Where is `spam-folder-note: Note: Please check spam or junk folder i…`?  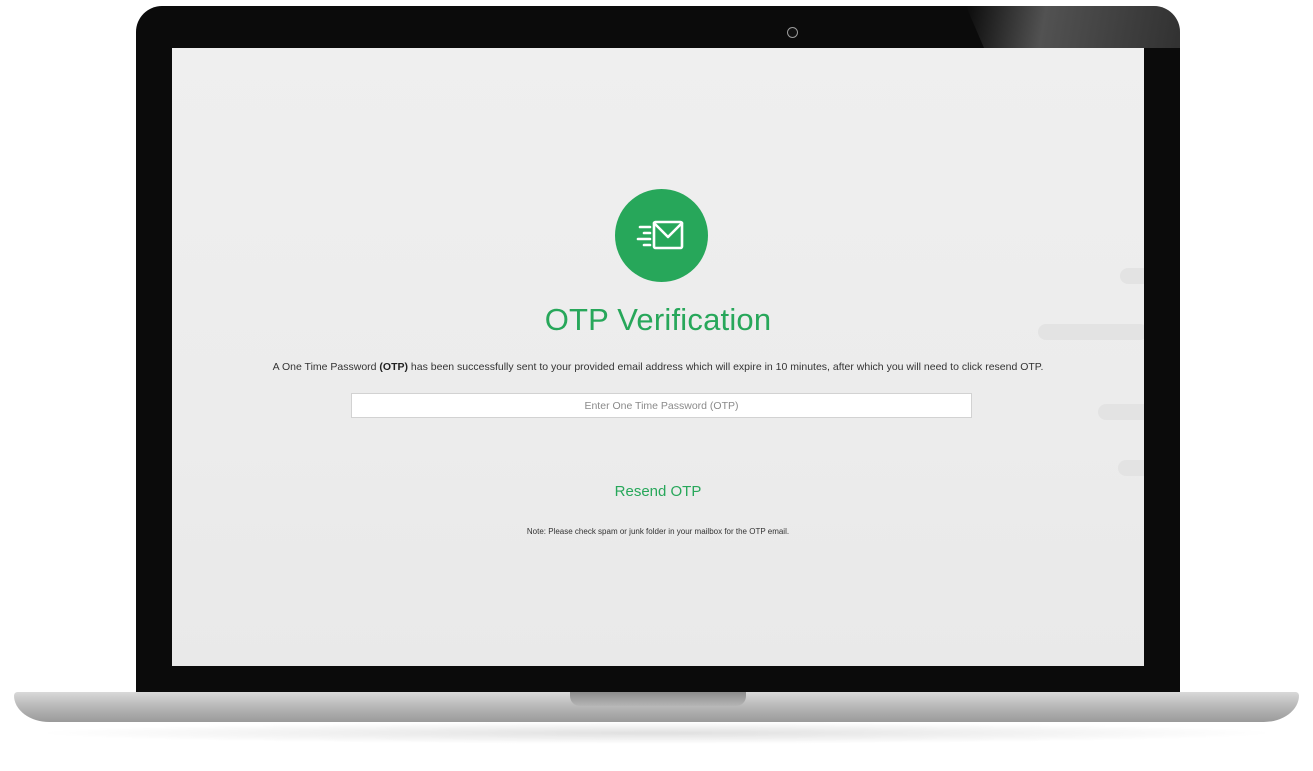 spam-folder-note: Note: Please check spam or junk folder i… is located at coordinates (658, 531).